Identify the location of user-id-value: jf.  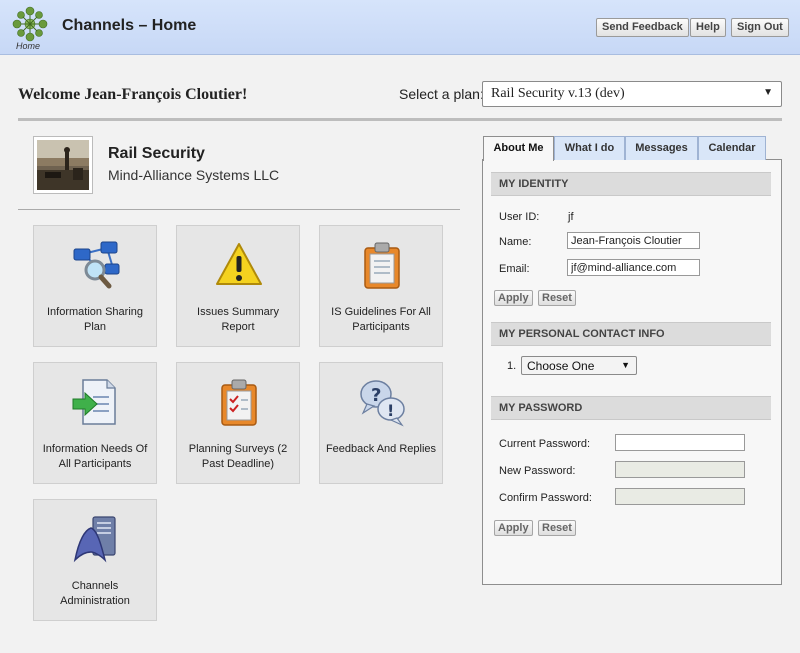
(571, 217).